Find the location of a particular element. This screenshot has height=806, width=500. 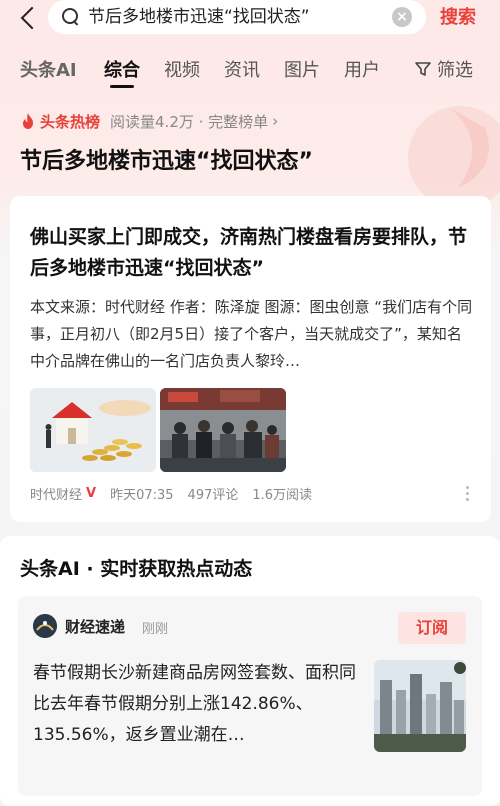

top-bar: 节后多地楼市迅速“找回状态” × 搜索 is located at coordinates (250, 20).